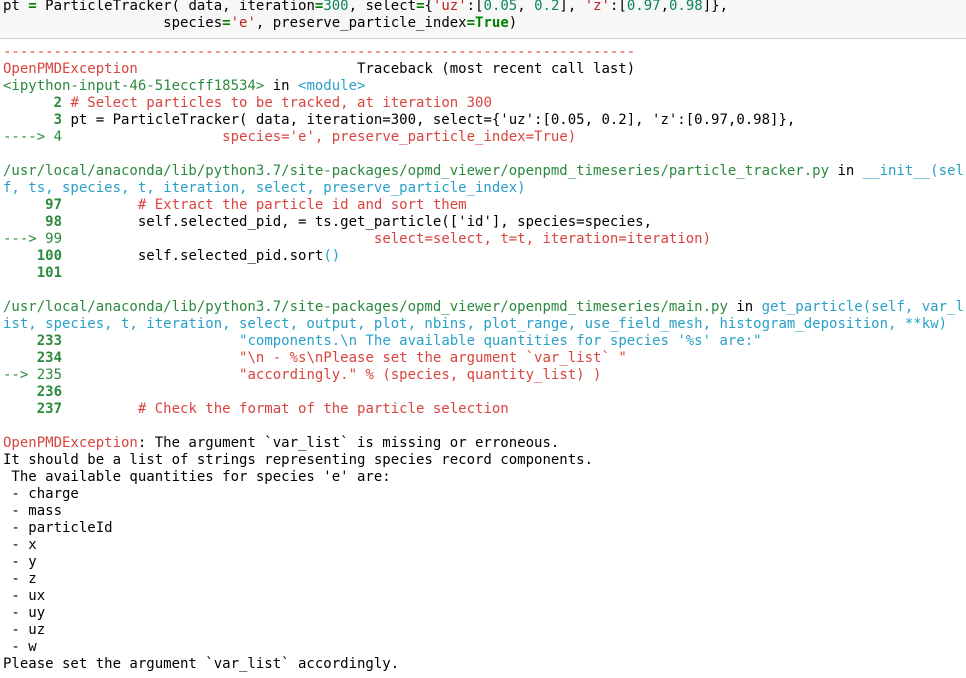  What do you see at coordinates (513, 23) in the screenshot?
I see `code-token: )` at bounding box center [513, 23].